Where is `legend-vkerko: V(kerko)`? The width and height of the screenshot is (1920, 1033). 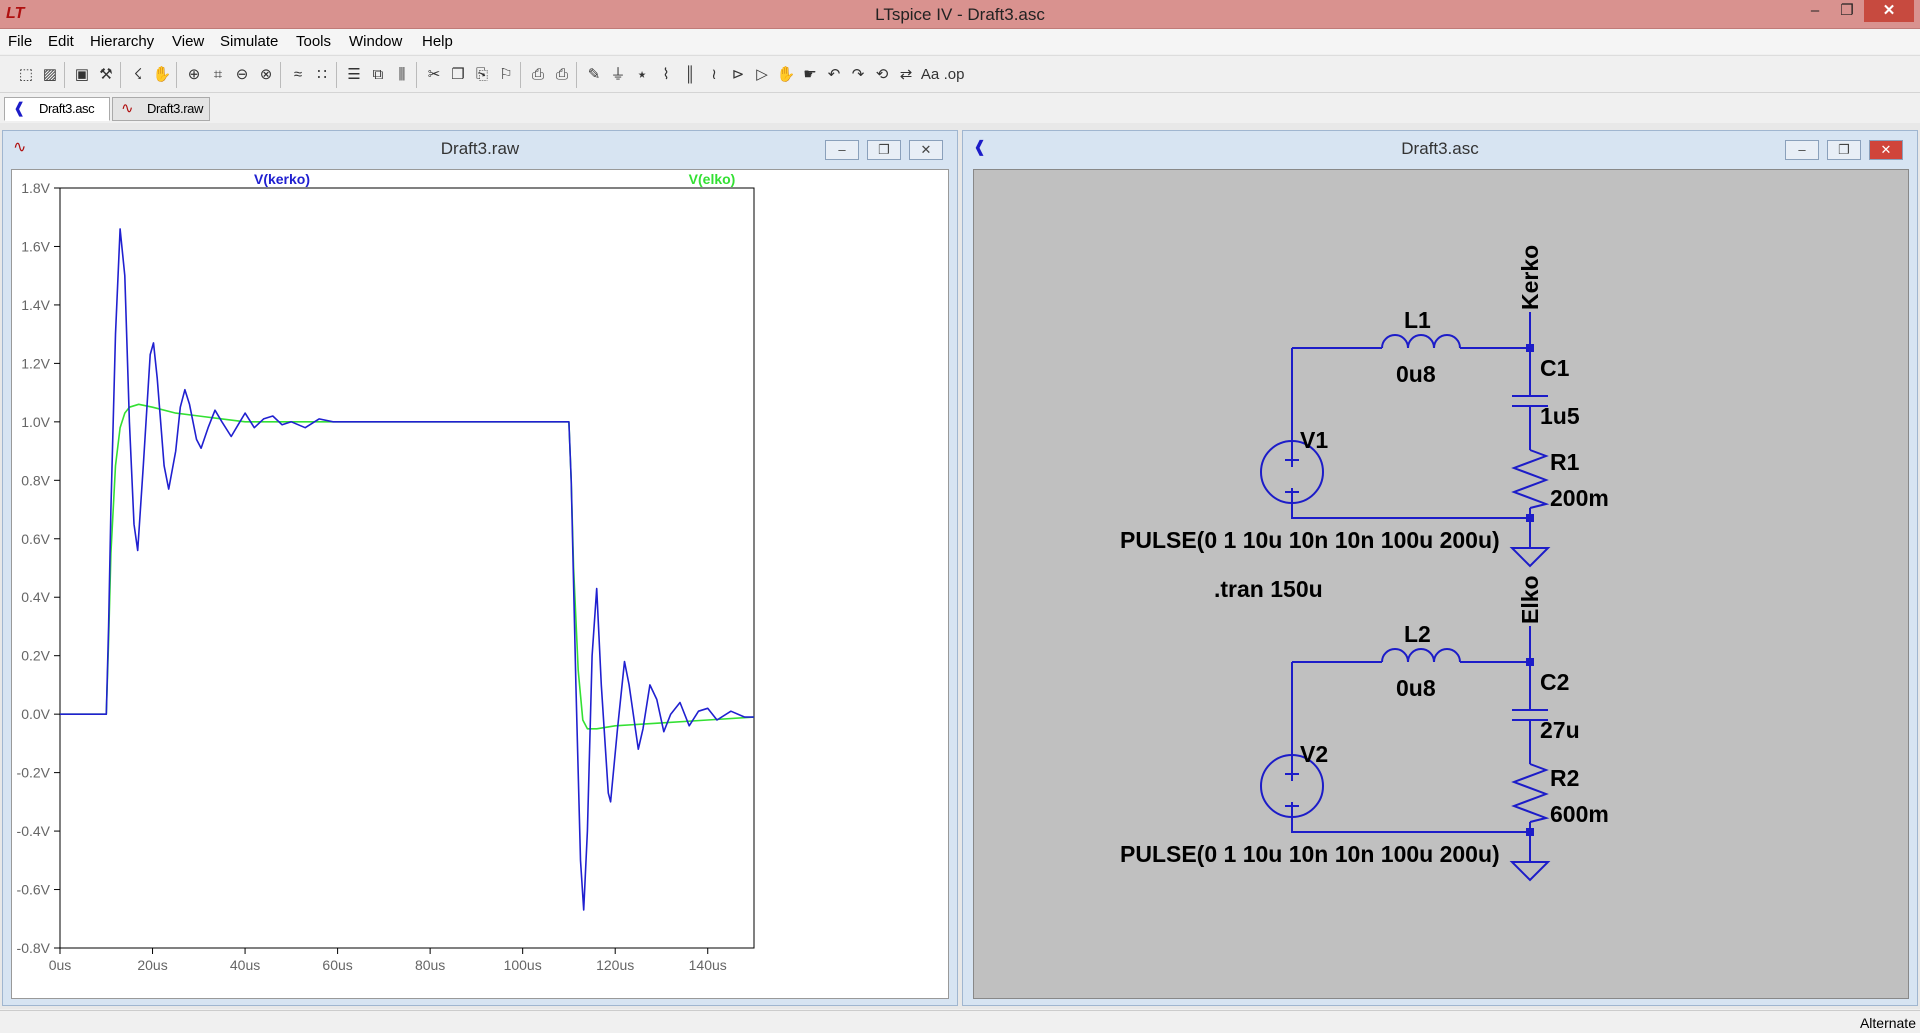
legend-vkerko: V(kerko) is located at coordinates (282, 179).